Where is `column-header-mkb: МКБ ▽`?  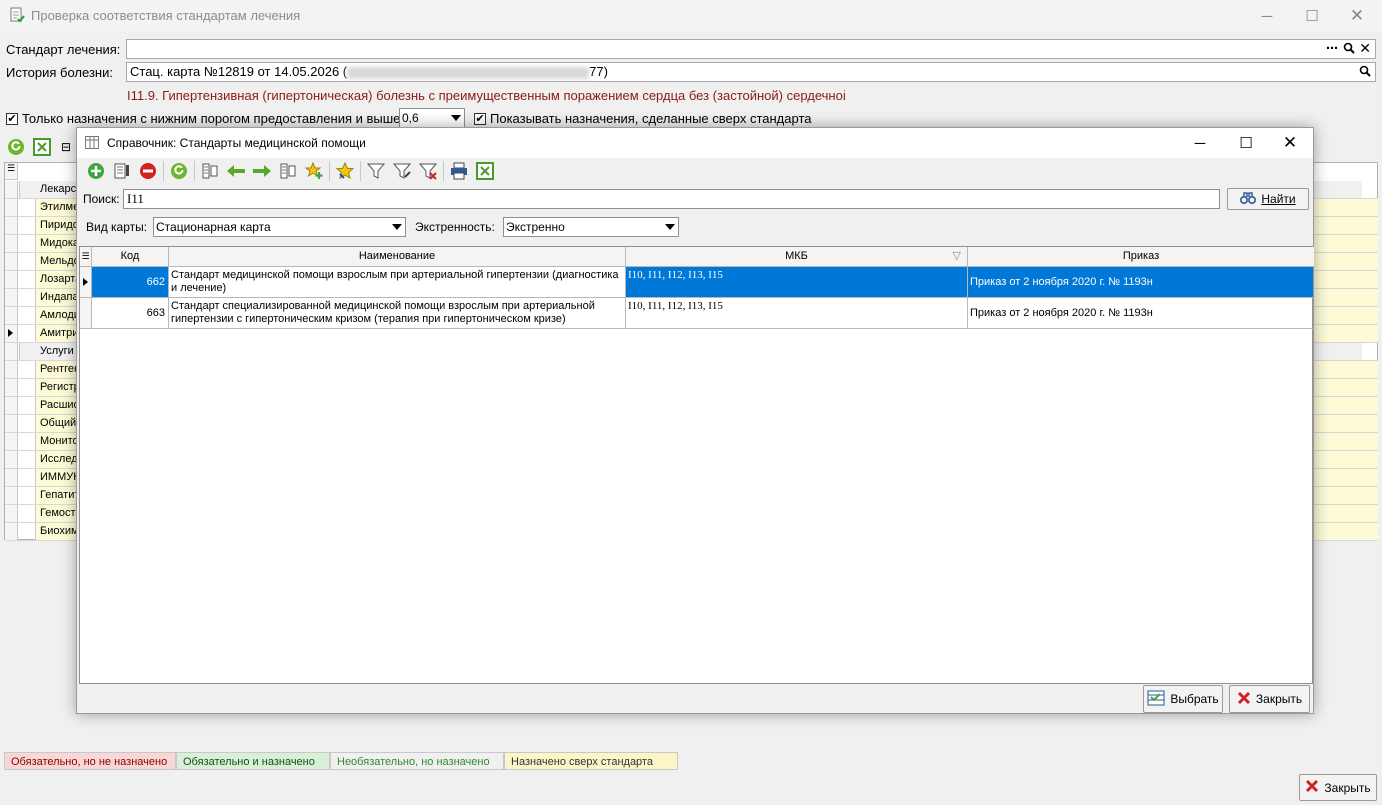
column-header-mkb: МКБ ▽ is located at coordinates (797, 257).